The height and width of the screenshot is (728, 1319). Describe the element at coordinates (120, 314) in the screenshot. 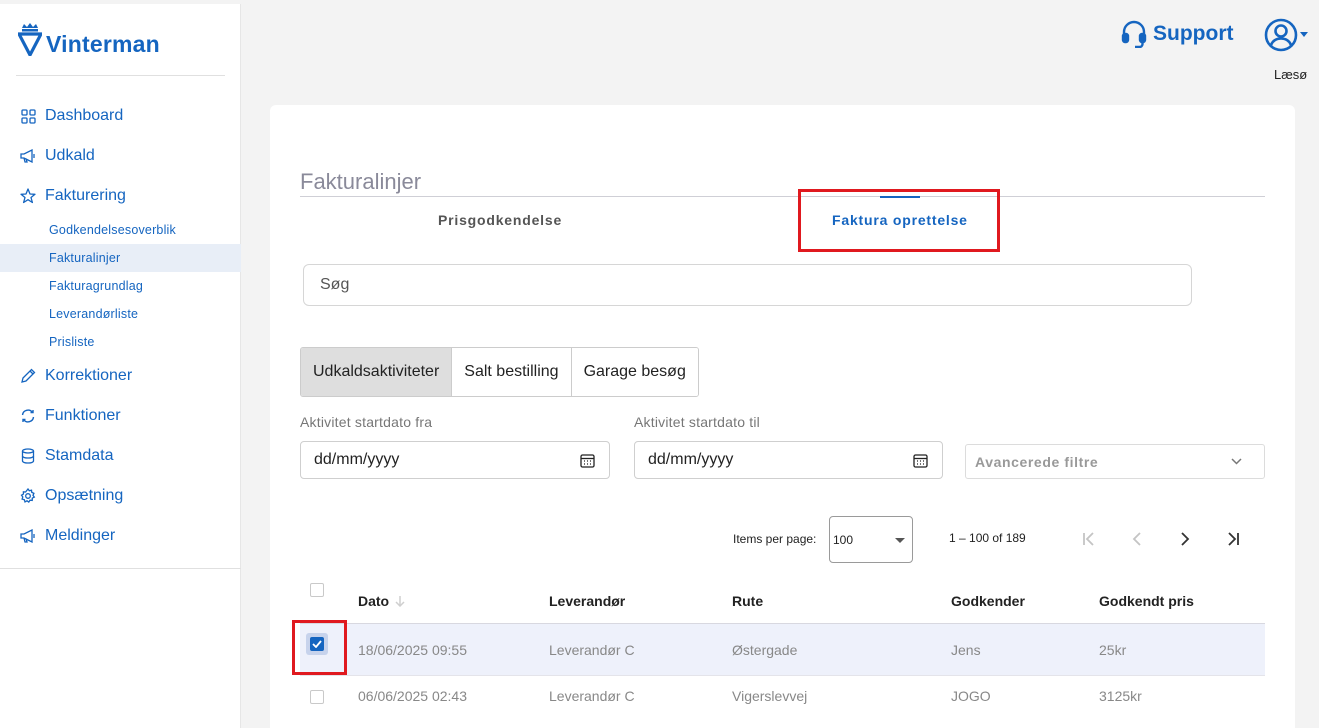

I see `sidebar-subitem-leverandorliste: Leverandørliste` at that location.